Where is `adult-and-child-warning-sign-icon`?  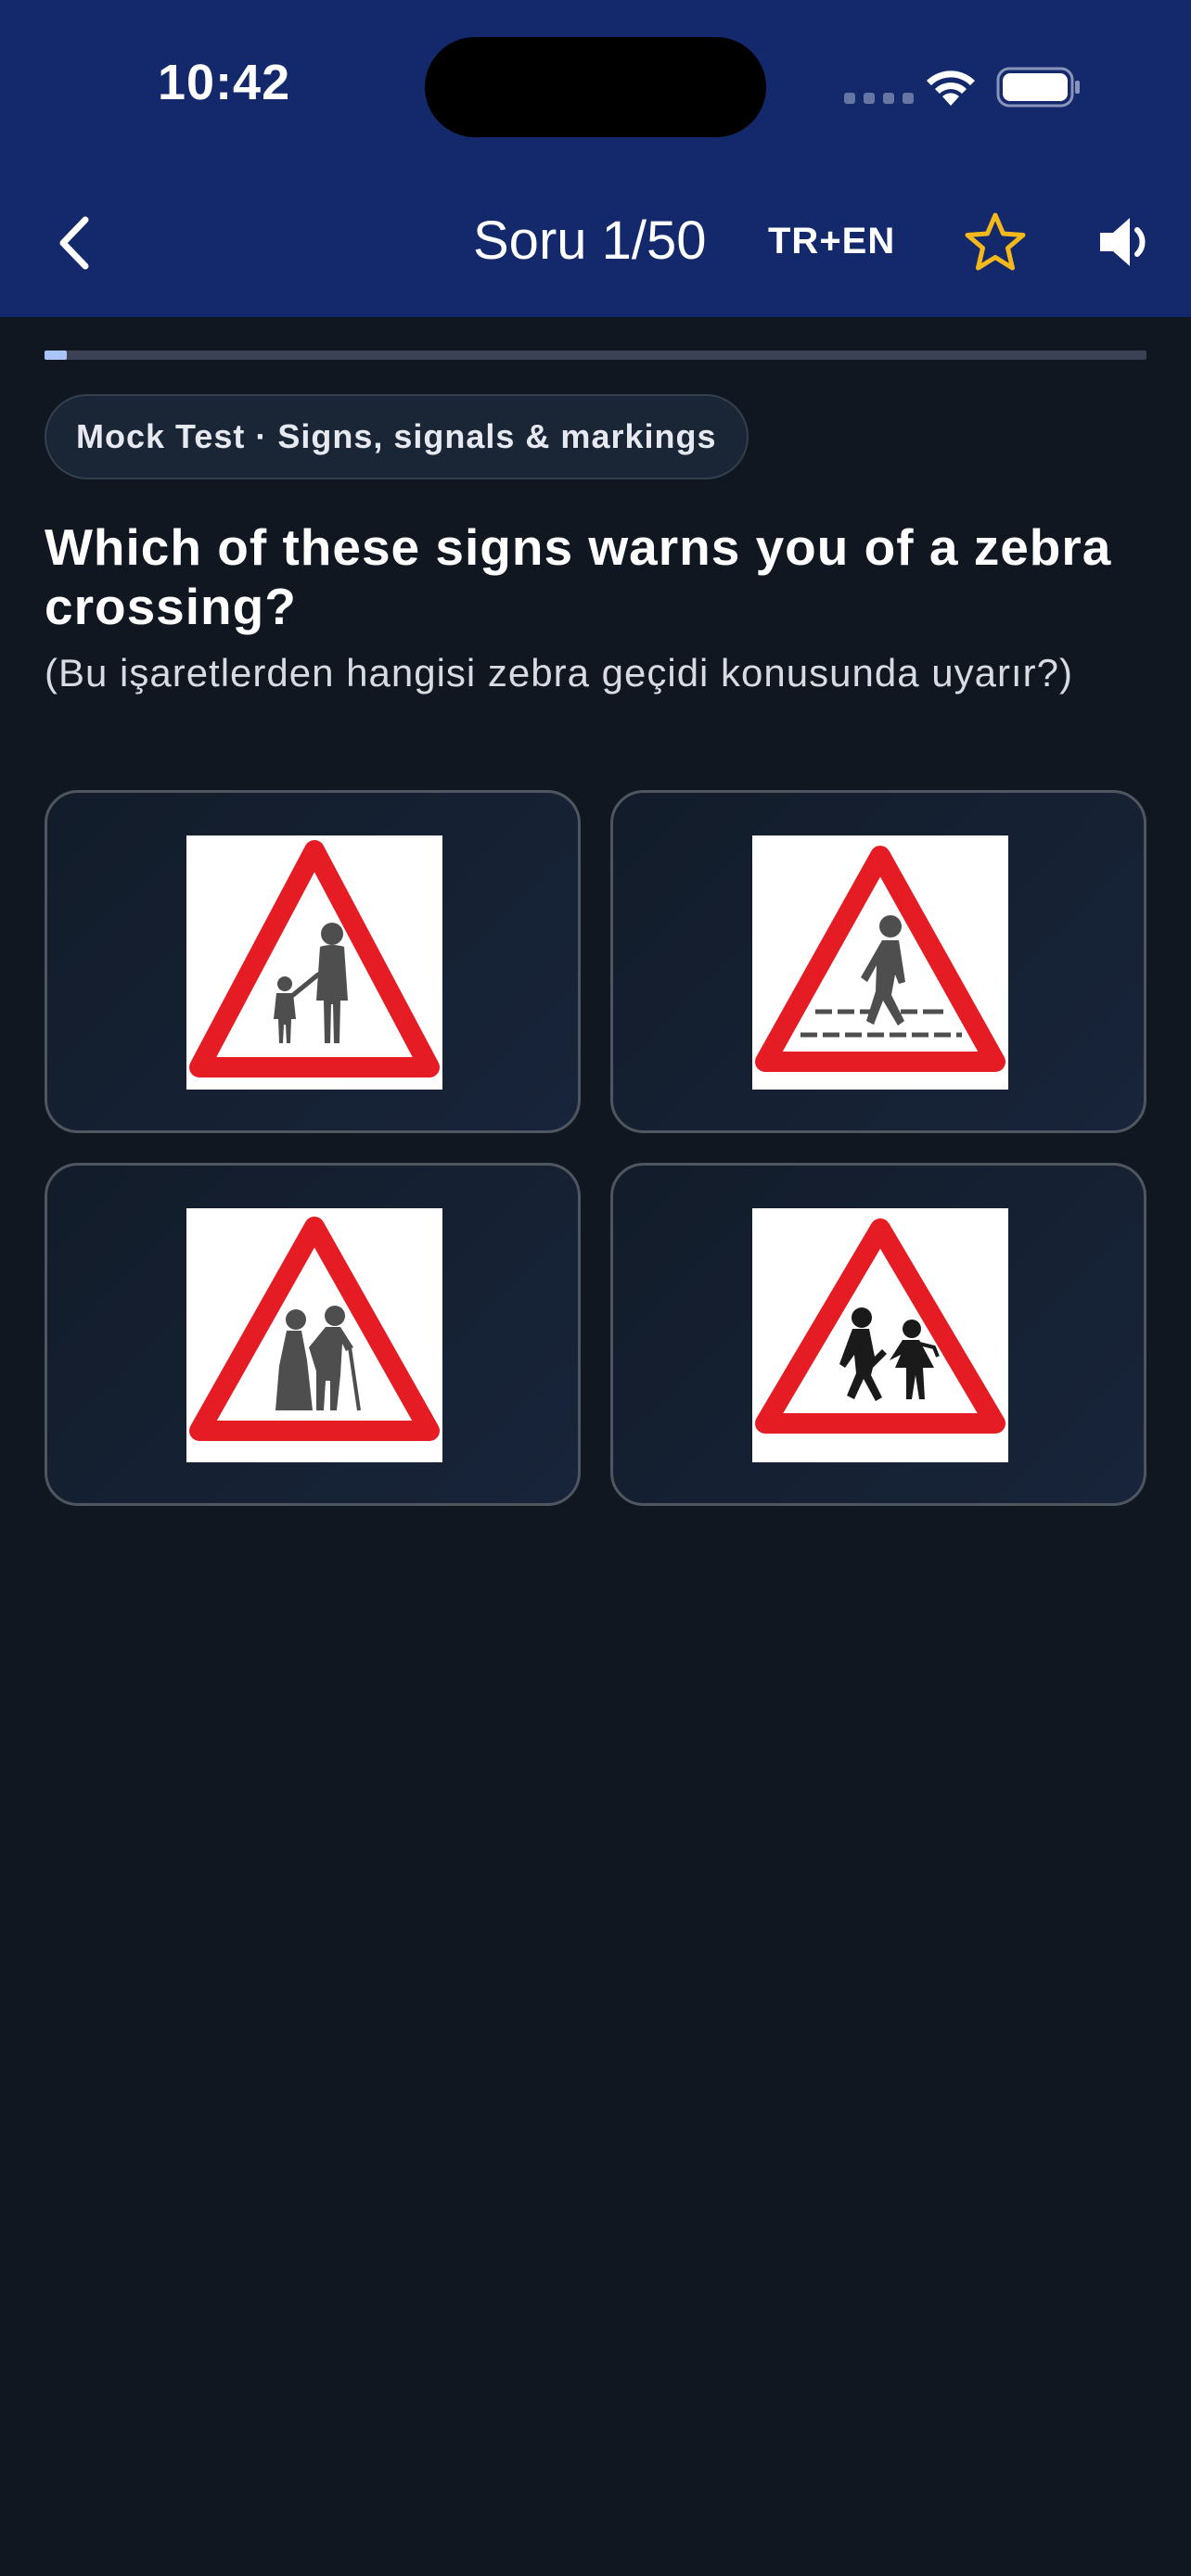
adult-and-child-warning-sign-icon is located at coordinates (314, 963).